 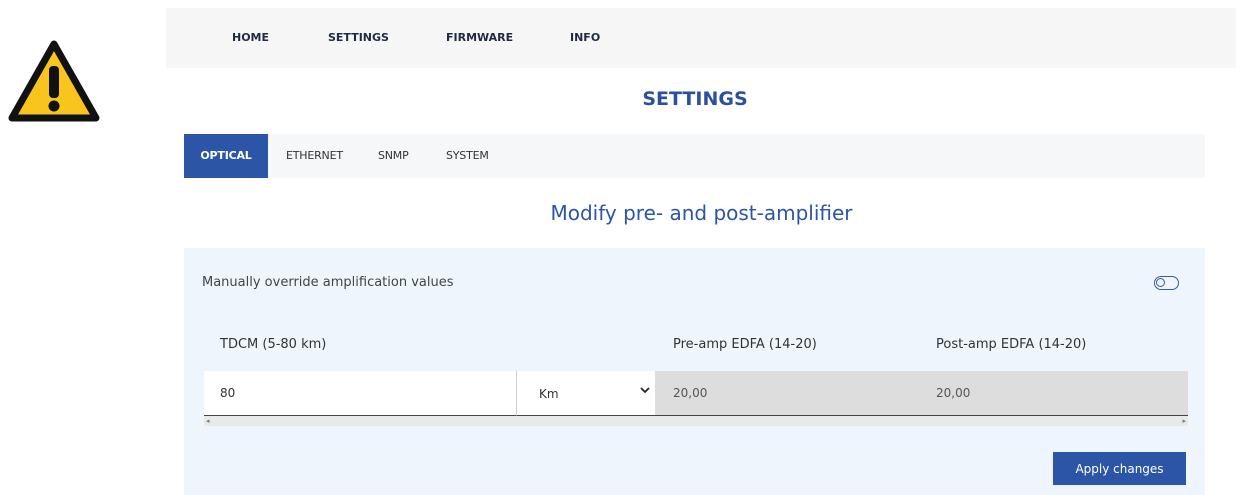 What do you see at coordinates (701, 213) in the screenshot?
I see `section-subtitle: Modify pre- and post-amplifier` at bounding box center [701, 213].